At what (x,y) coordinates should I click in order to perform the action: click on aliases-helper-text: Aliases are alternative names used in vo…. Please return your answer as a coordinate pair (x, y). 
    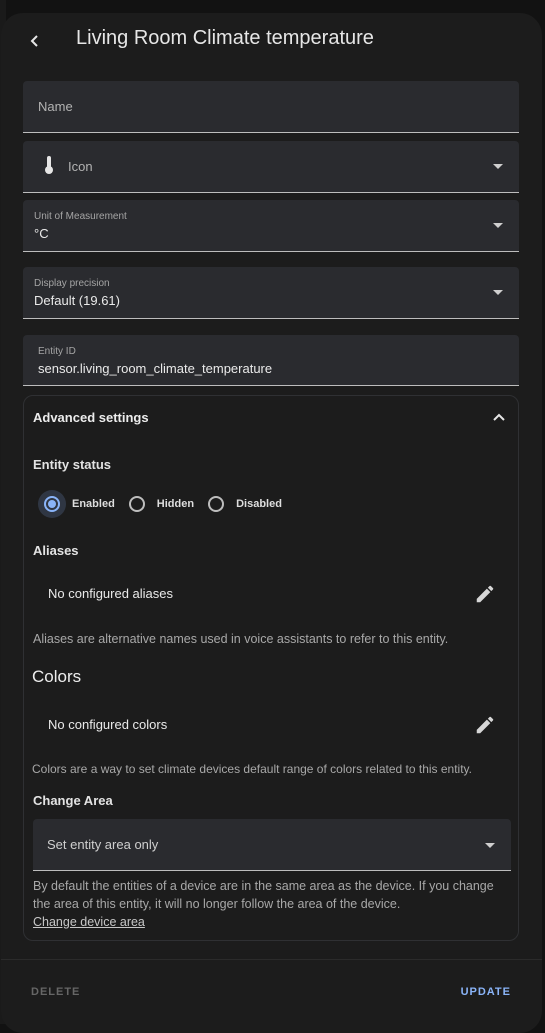
    Looking at the image, I should click on (241, 639).